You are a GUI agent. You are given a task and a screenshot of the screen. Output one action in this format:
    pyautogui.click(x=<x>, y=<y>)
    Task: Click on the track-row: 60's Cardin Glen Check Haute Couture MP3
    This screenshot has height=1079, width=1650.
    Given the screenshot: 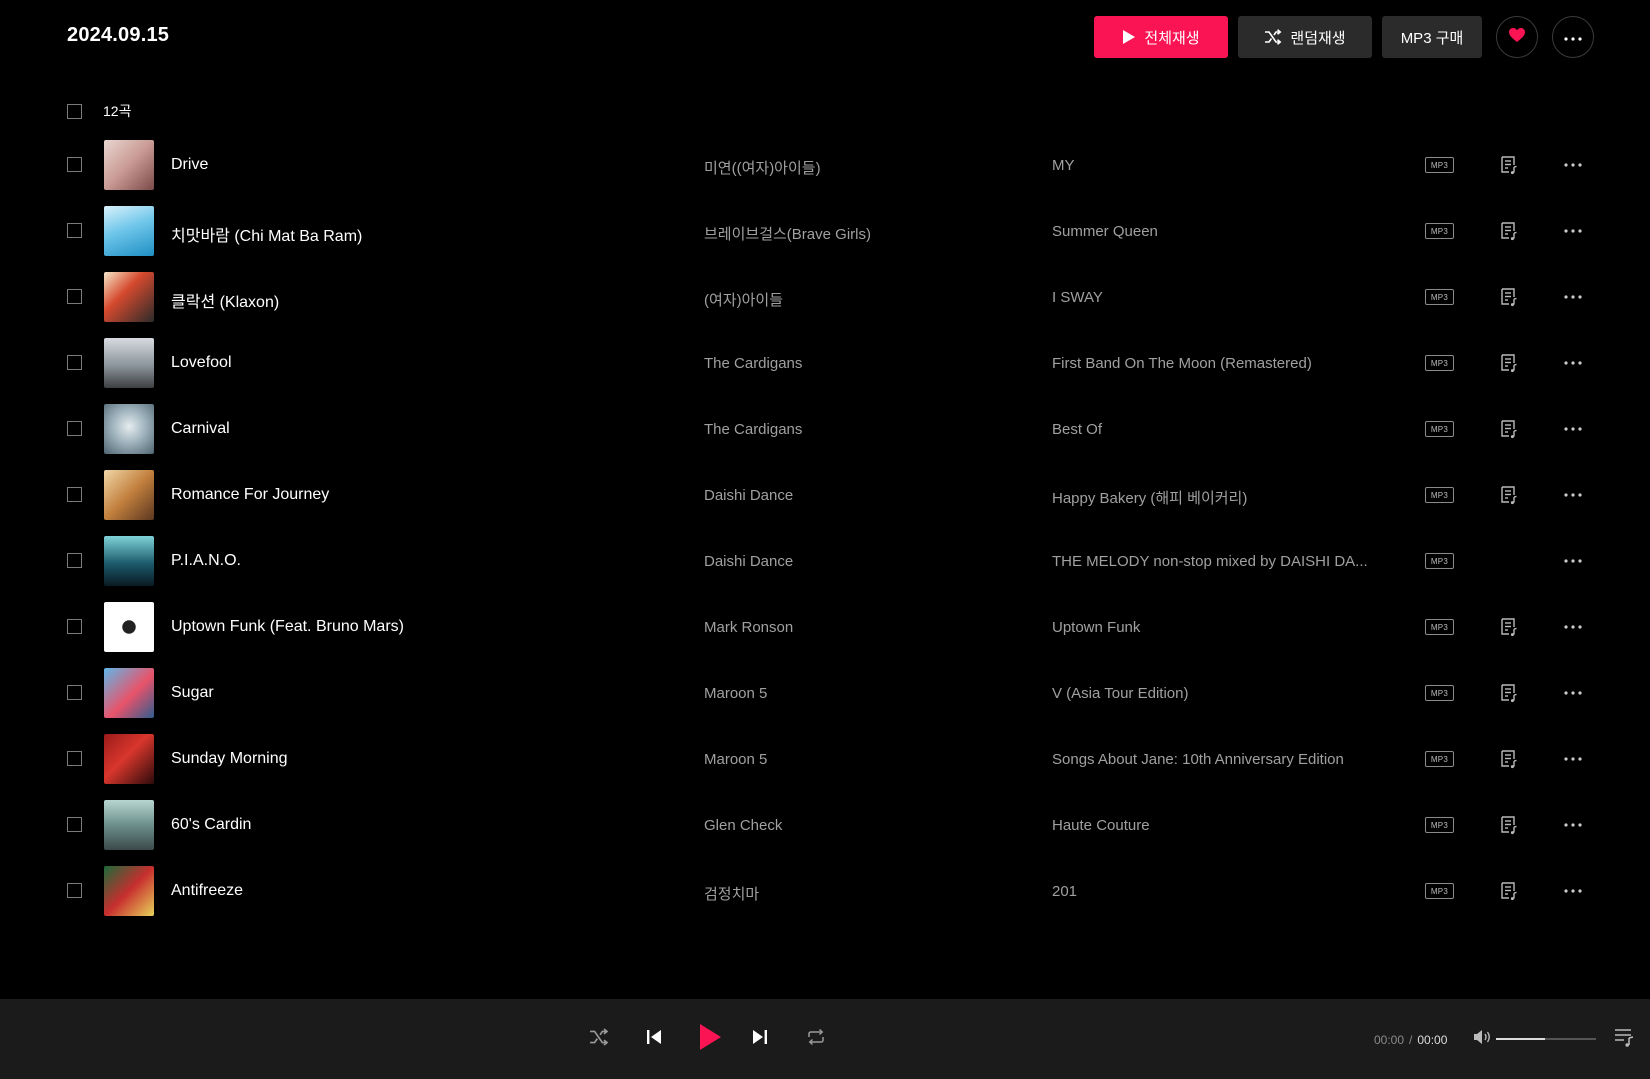 What is the action you would take?
    pyautogui.click(x=825, y=825)
    